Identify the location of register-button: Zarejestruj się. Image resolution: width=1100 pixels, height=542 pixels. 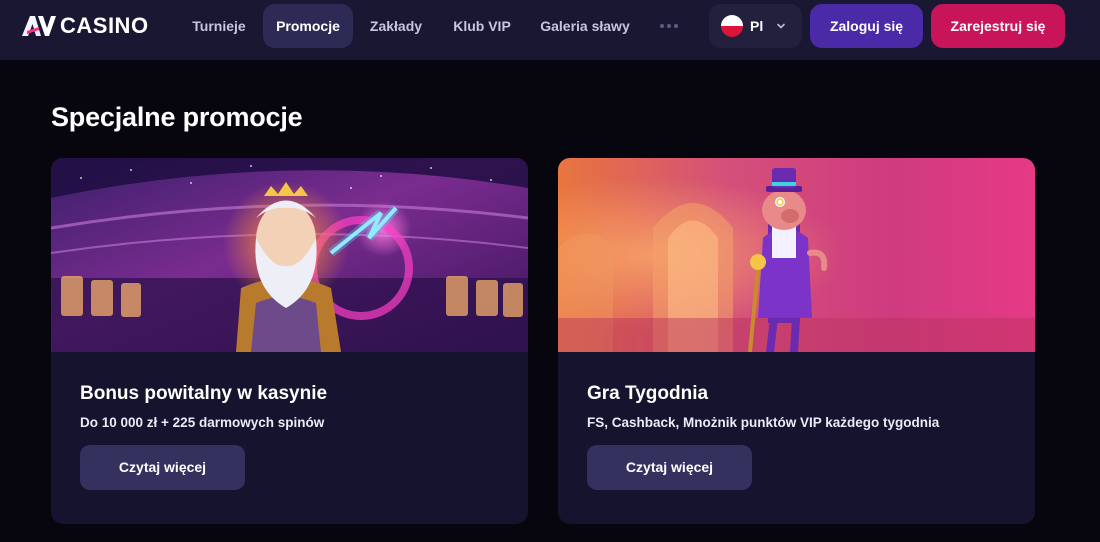
(998, 26).